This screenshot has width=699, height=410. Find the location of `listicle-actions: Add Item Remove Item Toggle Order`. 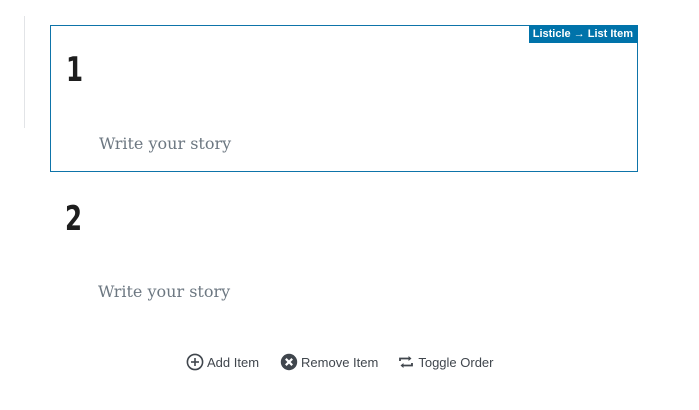

listicle-actions: Add Item Remove Item Toggle Order is located at coordinates (340, 362).